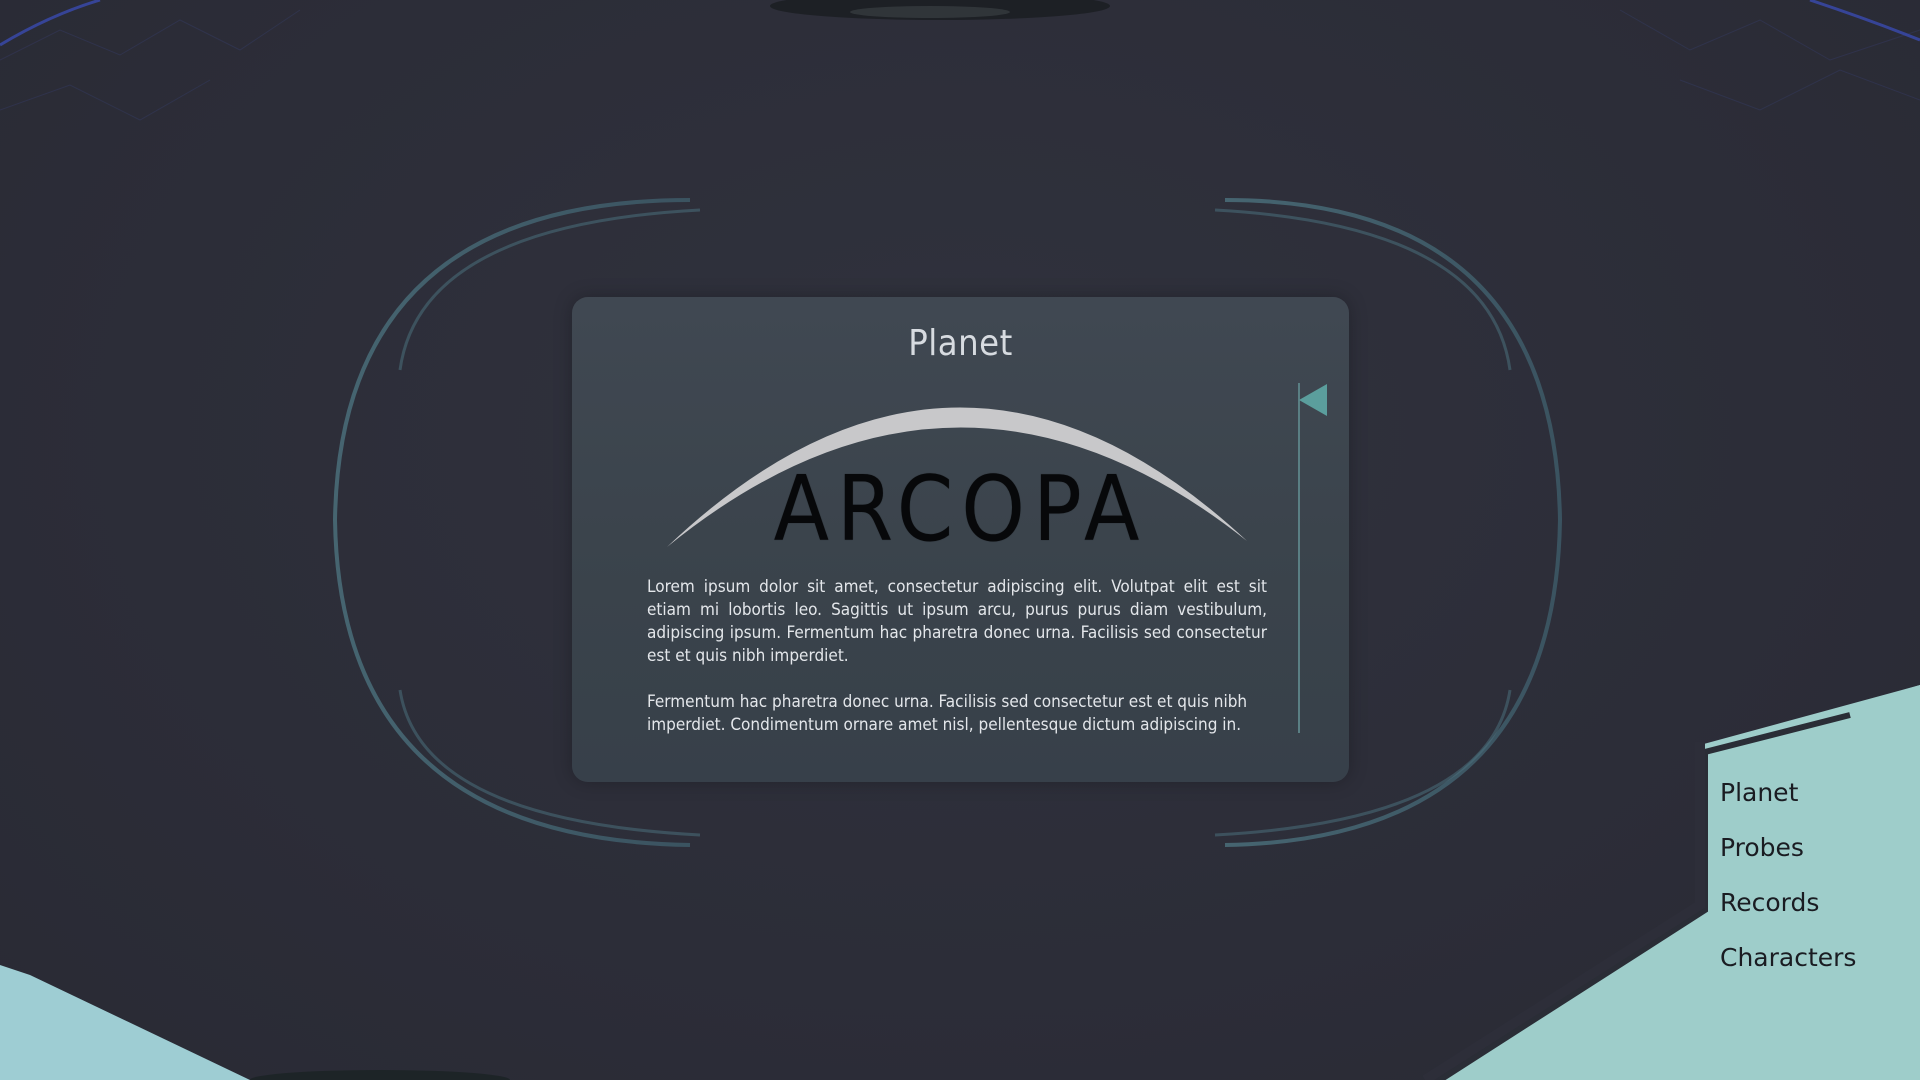  What do you see at coordinates (1788, 964) in the screenshot?
I see `nav-item-characters: Characters` at bounding box center [1788, 964].